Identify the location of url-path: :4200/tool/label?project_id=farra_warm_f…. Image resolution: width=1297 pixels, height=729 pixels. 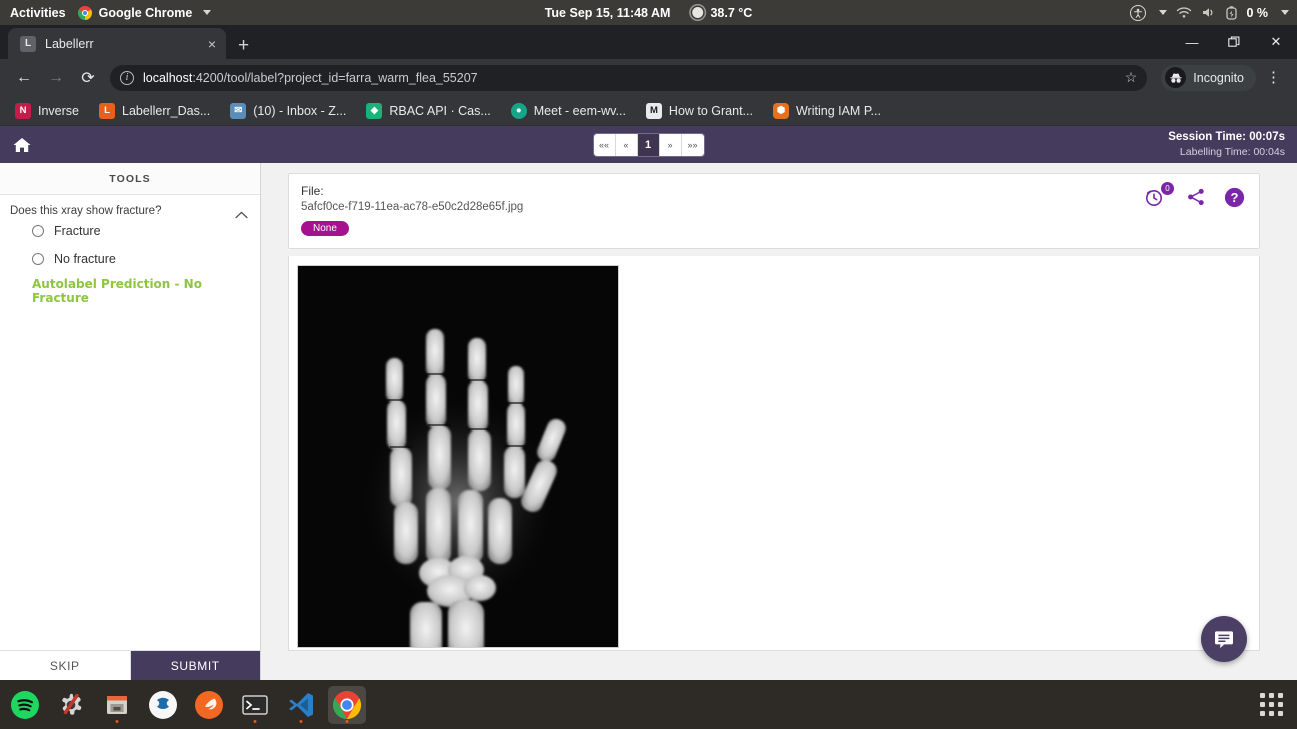
(335, 77).